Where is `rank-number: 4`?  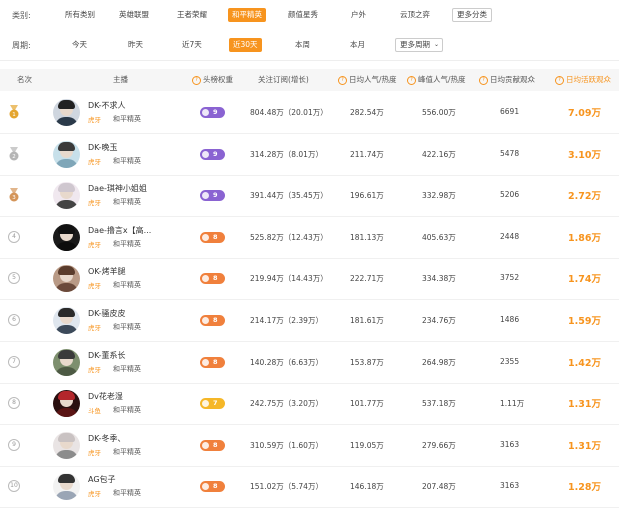
rank-number: 4 is located at coordinates (14, 236).